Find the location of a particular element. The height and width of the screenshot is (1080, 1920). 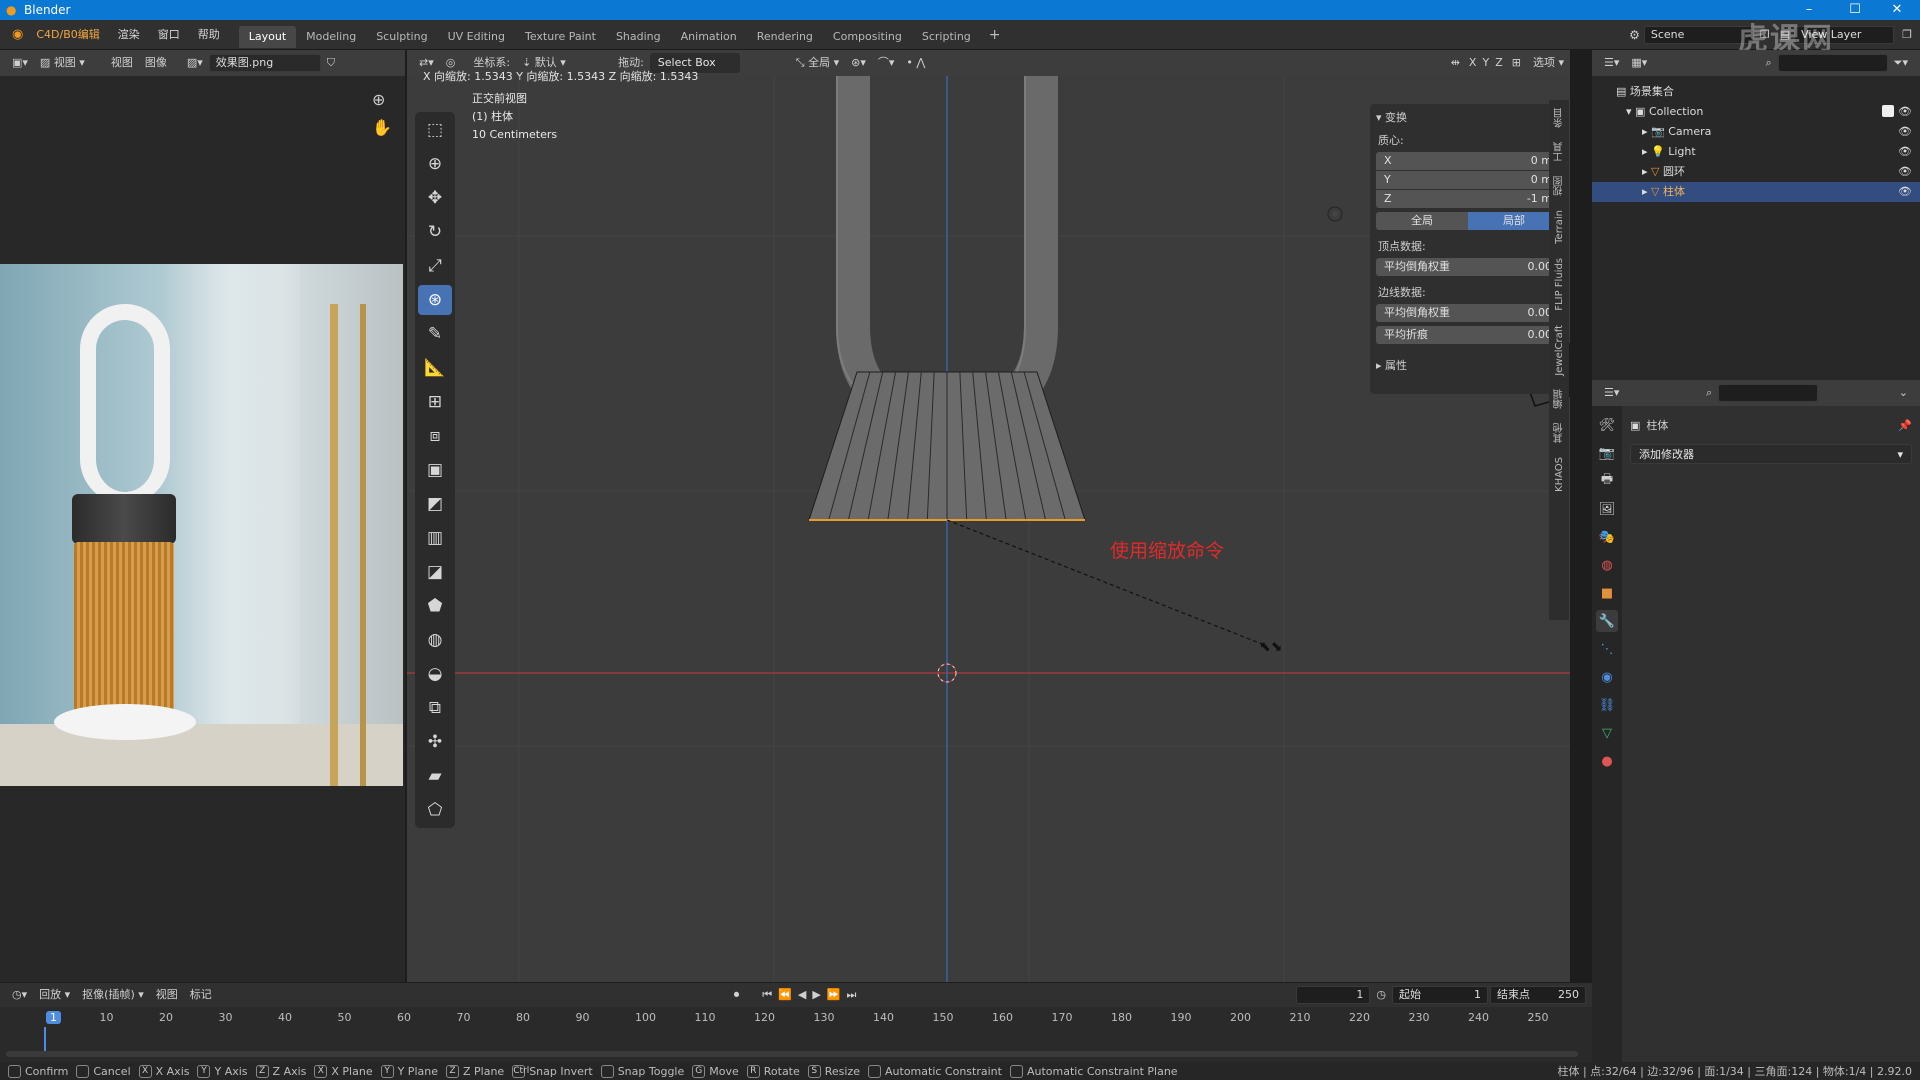

loop-cut-tool-icon: ▥ is located at coordinates (435, 538).